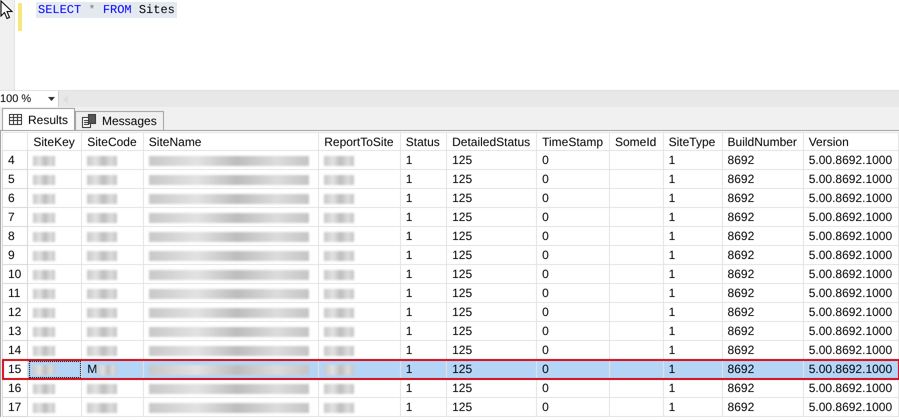 The height and width of the screenshot is (420, 899). Describe the element at coordinates (119, 120) in the screenshot. I see `tab: Messages` at that location.